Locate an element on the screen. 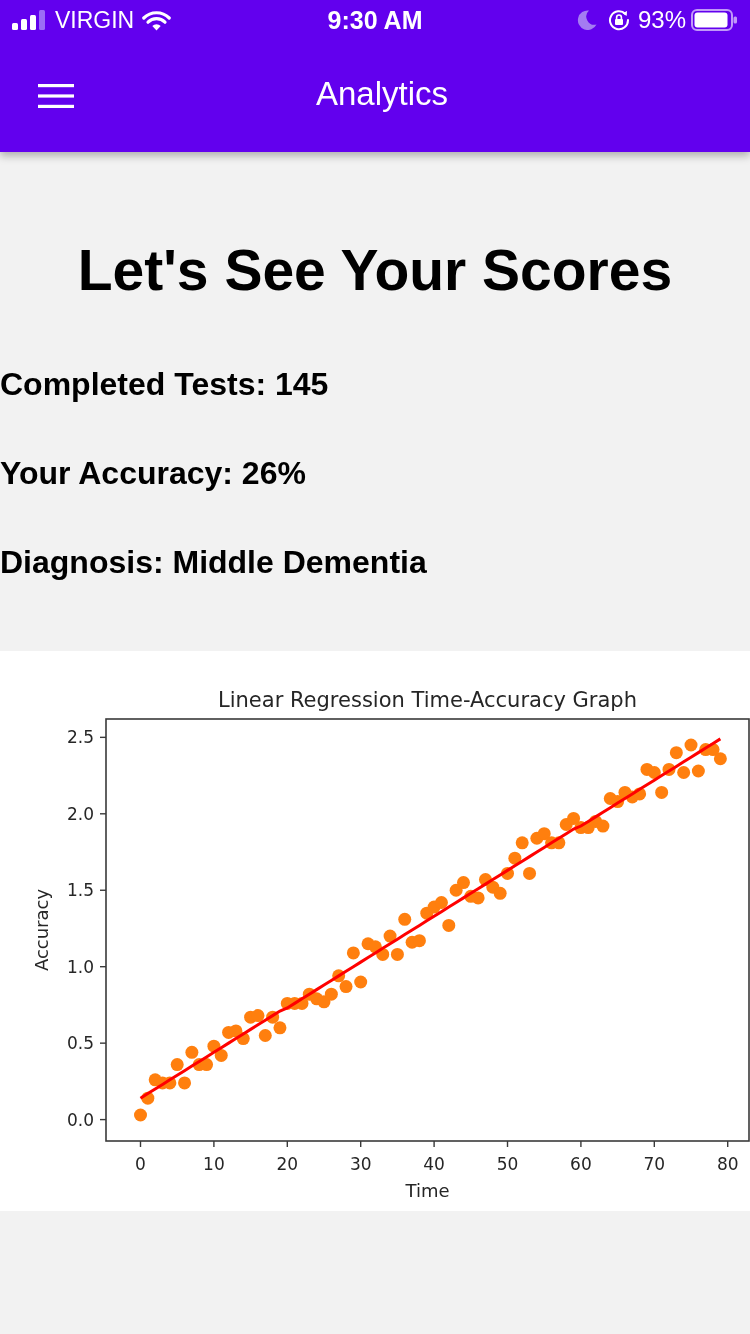  moon-icon is located at coordinates (586, 20).